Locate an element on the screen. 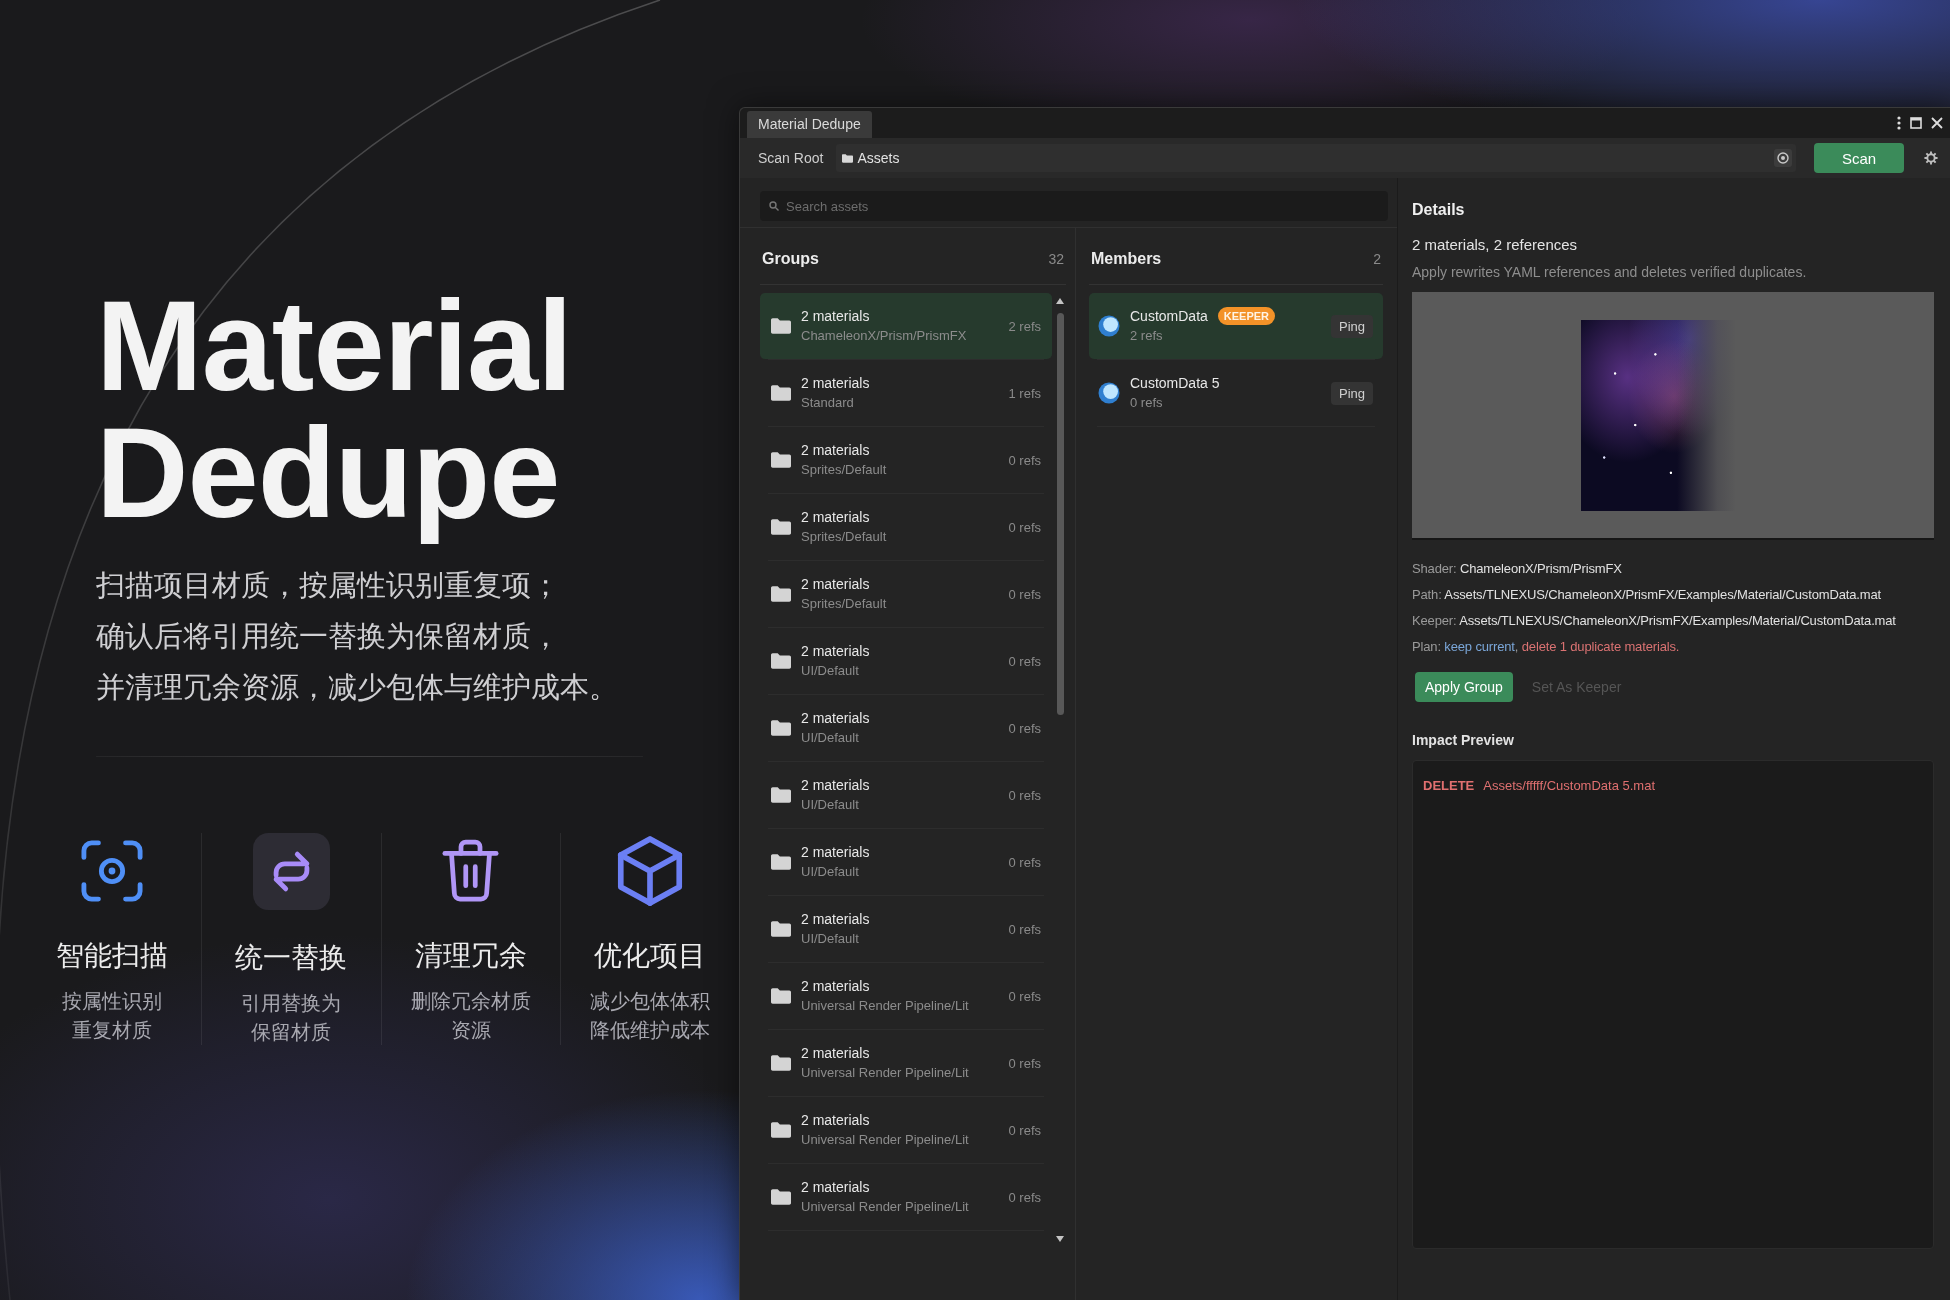 This screenshot has width=1950, height=1300. member-row: CustomData KEEPER 2 refs Ping is located at coordinates (1236, 326).